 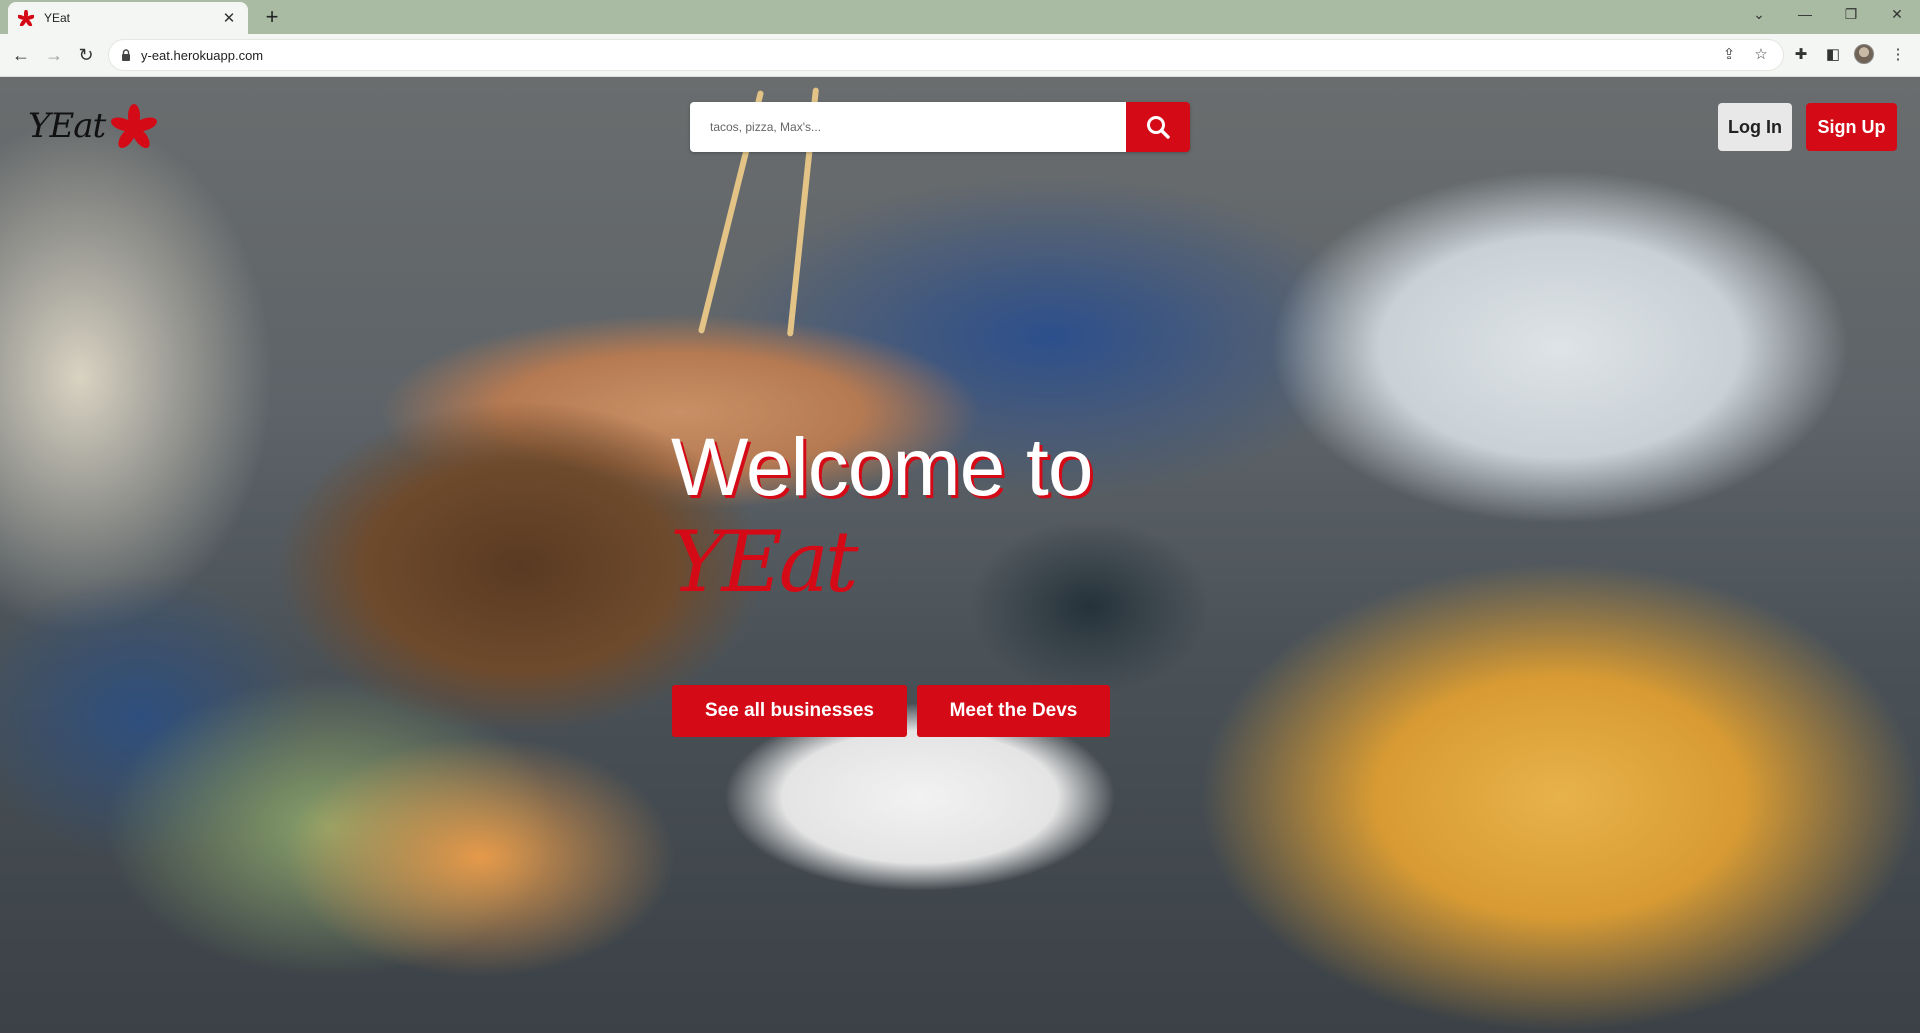 I want to click on share-icon: ⇪, so click(x=1729, y=55).